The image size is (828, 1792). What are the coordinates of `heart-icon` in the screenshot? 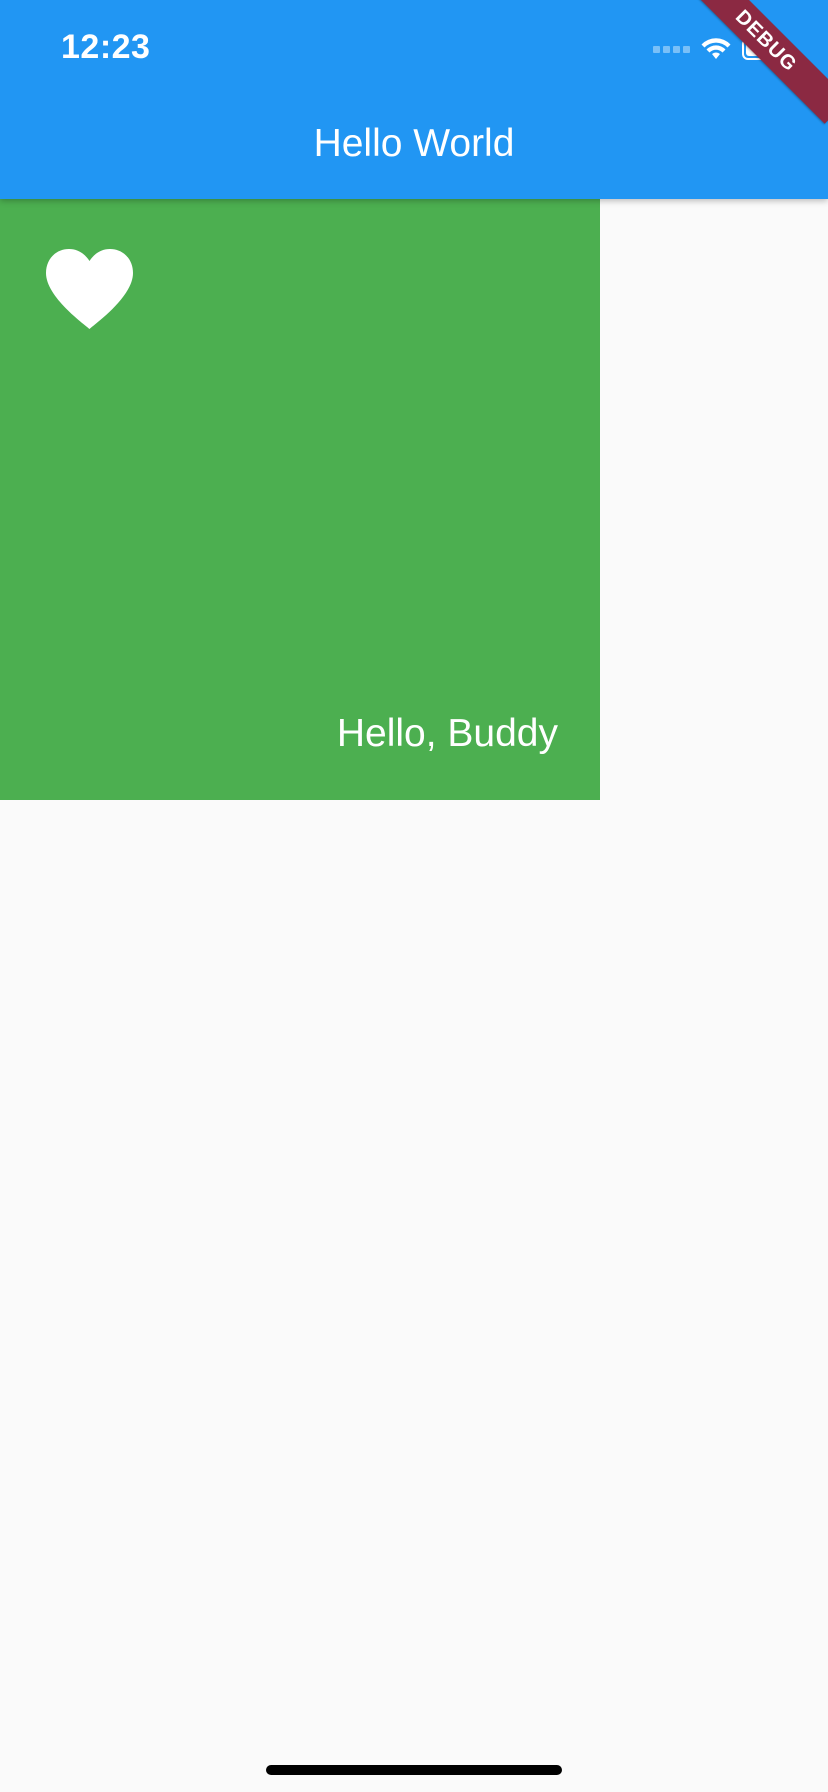 It's located at (89, 289).